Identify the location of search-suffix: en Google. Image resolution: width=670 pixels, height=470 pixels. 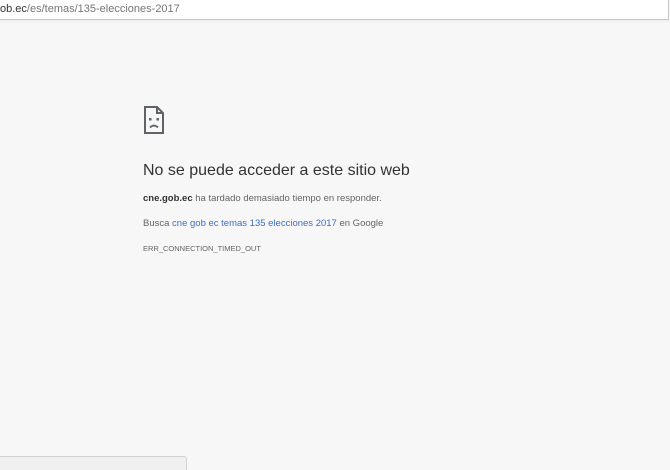
(360, 223).